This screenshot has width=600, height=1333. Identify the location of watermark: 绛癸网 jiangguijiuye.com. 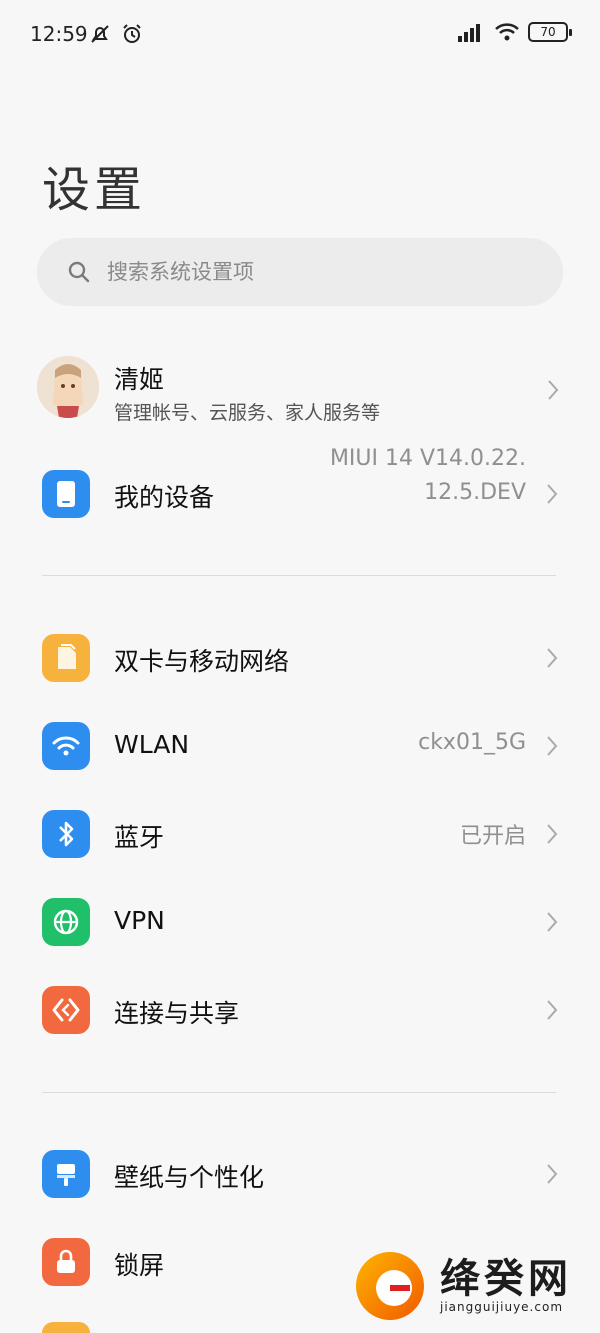
(470, 1286).